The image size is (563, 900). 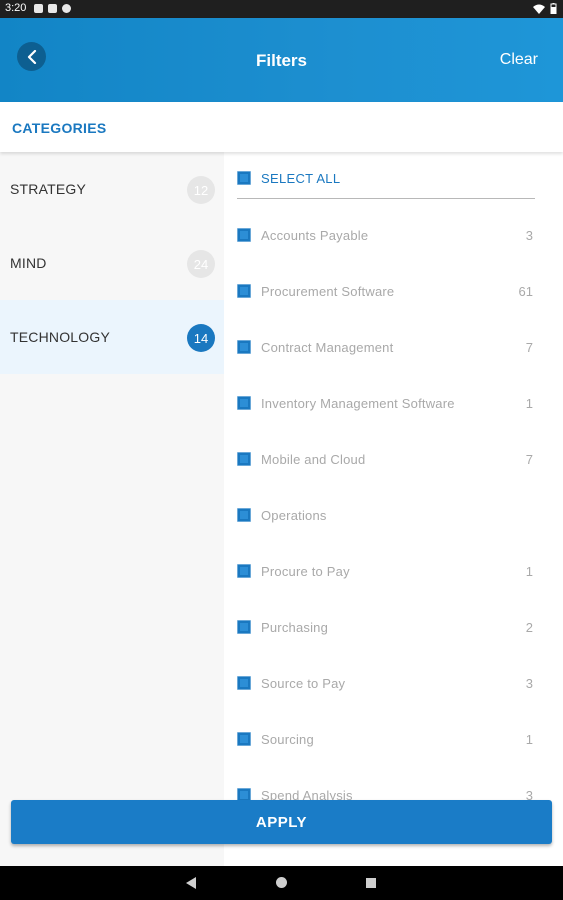 I want to click on filter-label: Source to Pay, so click(x=303, y=683).